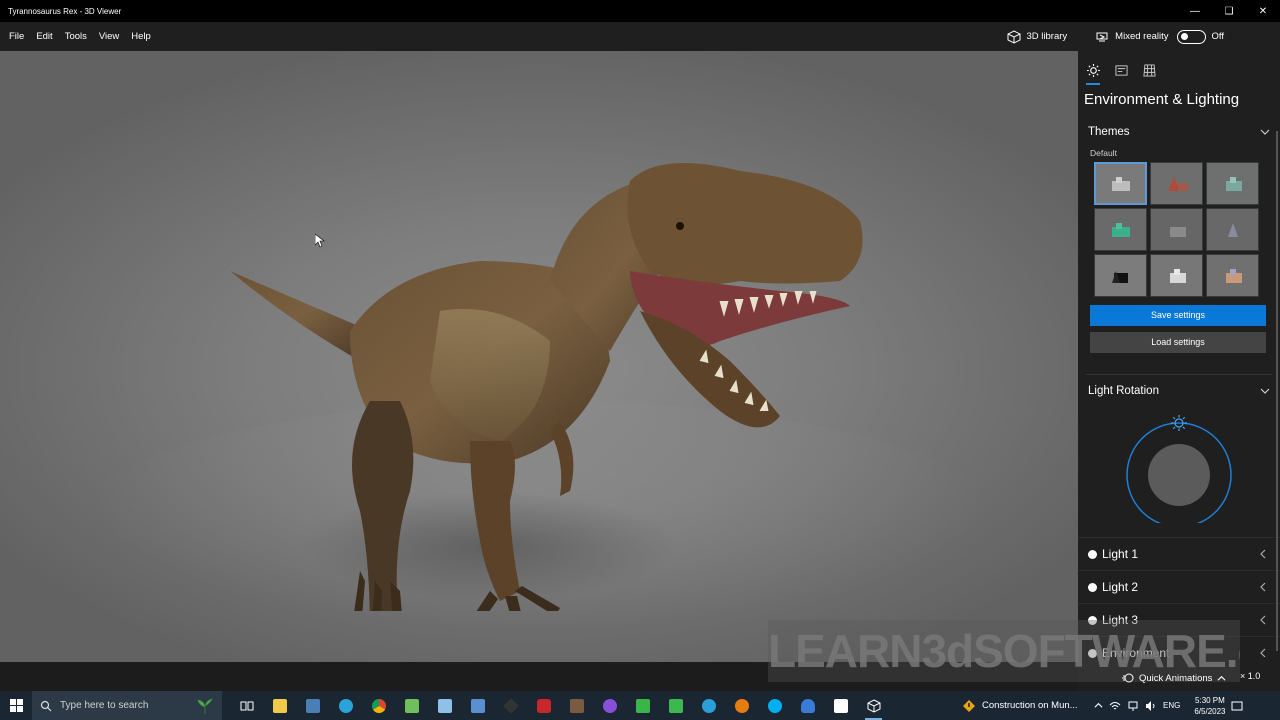 This screenshot has height=720, width=1280. I want to click on minimize-button: —, so click(1195, 11).